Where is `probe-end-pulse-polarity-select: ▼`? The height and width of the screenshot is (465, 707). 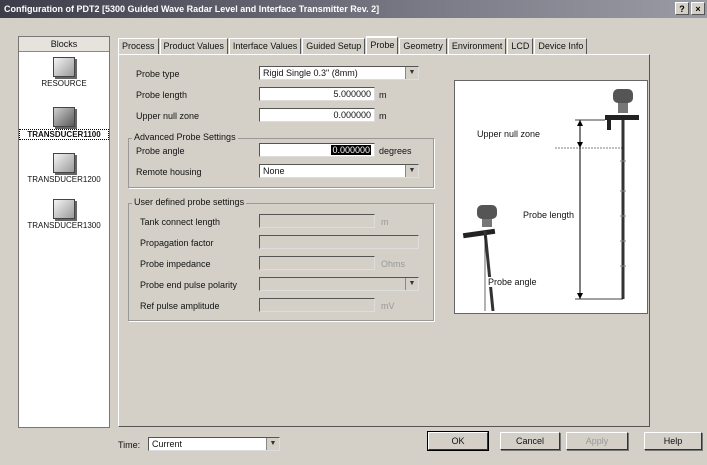
probe-end-pulse-polarity-select: ▼ is located at coordinates (339, 284).